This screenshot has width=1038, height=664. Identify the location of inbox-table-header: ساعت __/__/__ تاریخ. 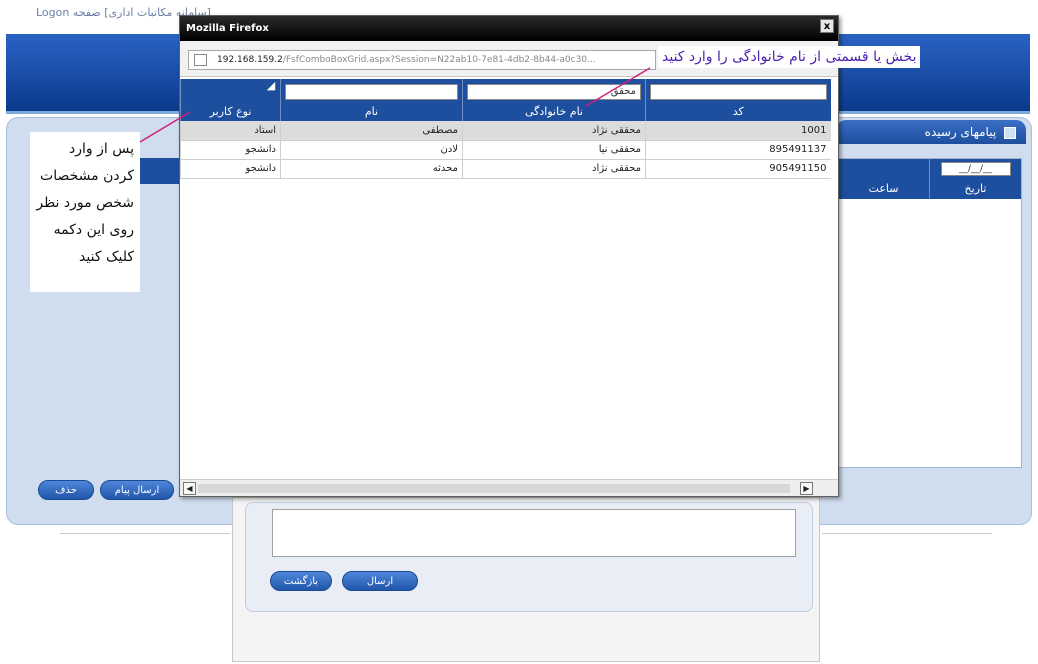
(929, 179).